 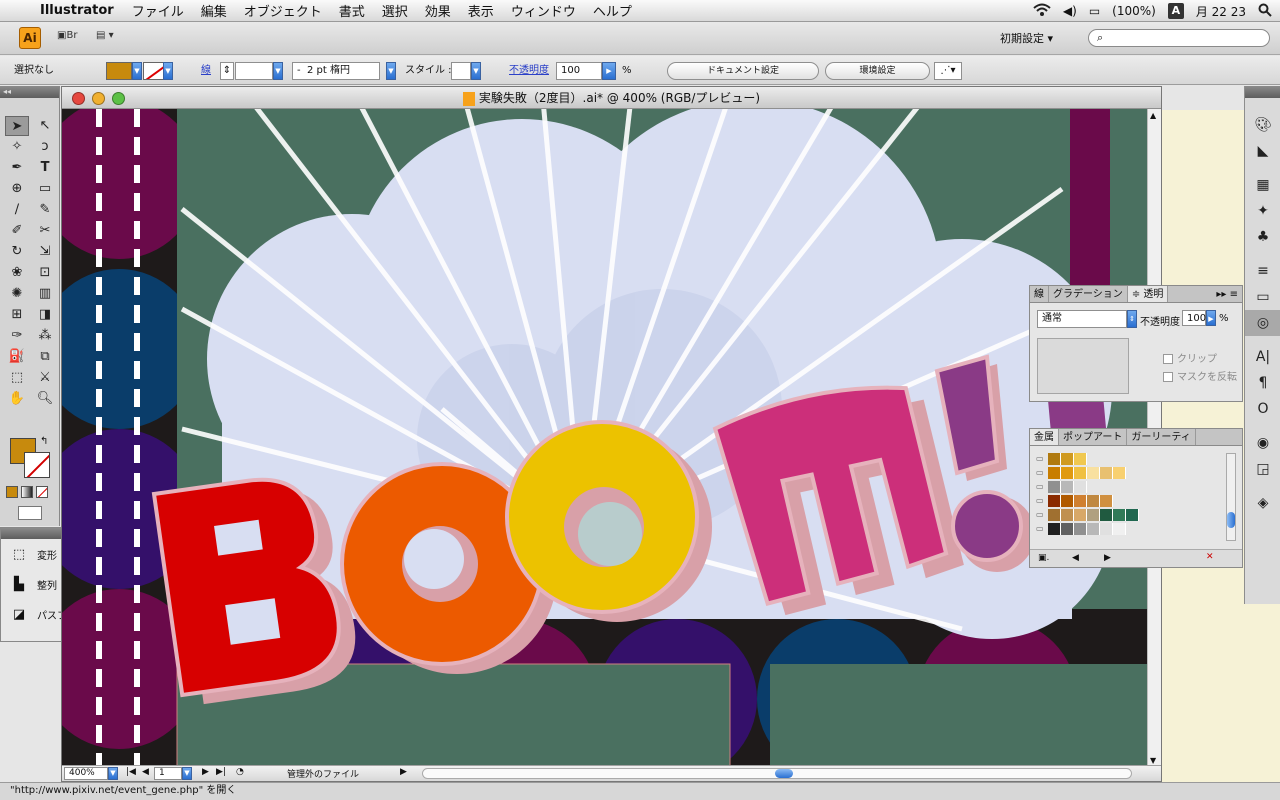 What do you see at coordinates (1231, 497) in the screenshot?
I see `swatches-scrollbar` at bounding box center [1231, 497].